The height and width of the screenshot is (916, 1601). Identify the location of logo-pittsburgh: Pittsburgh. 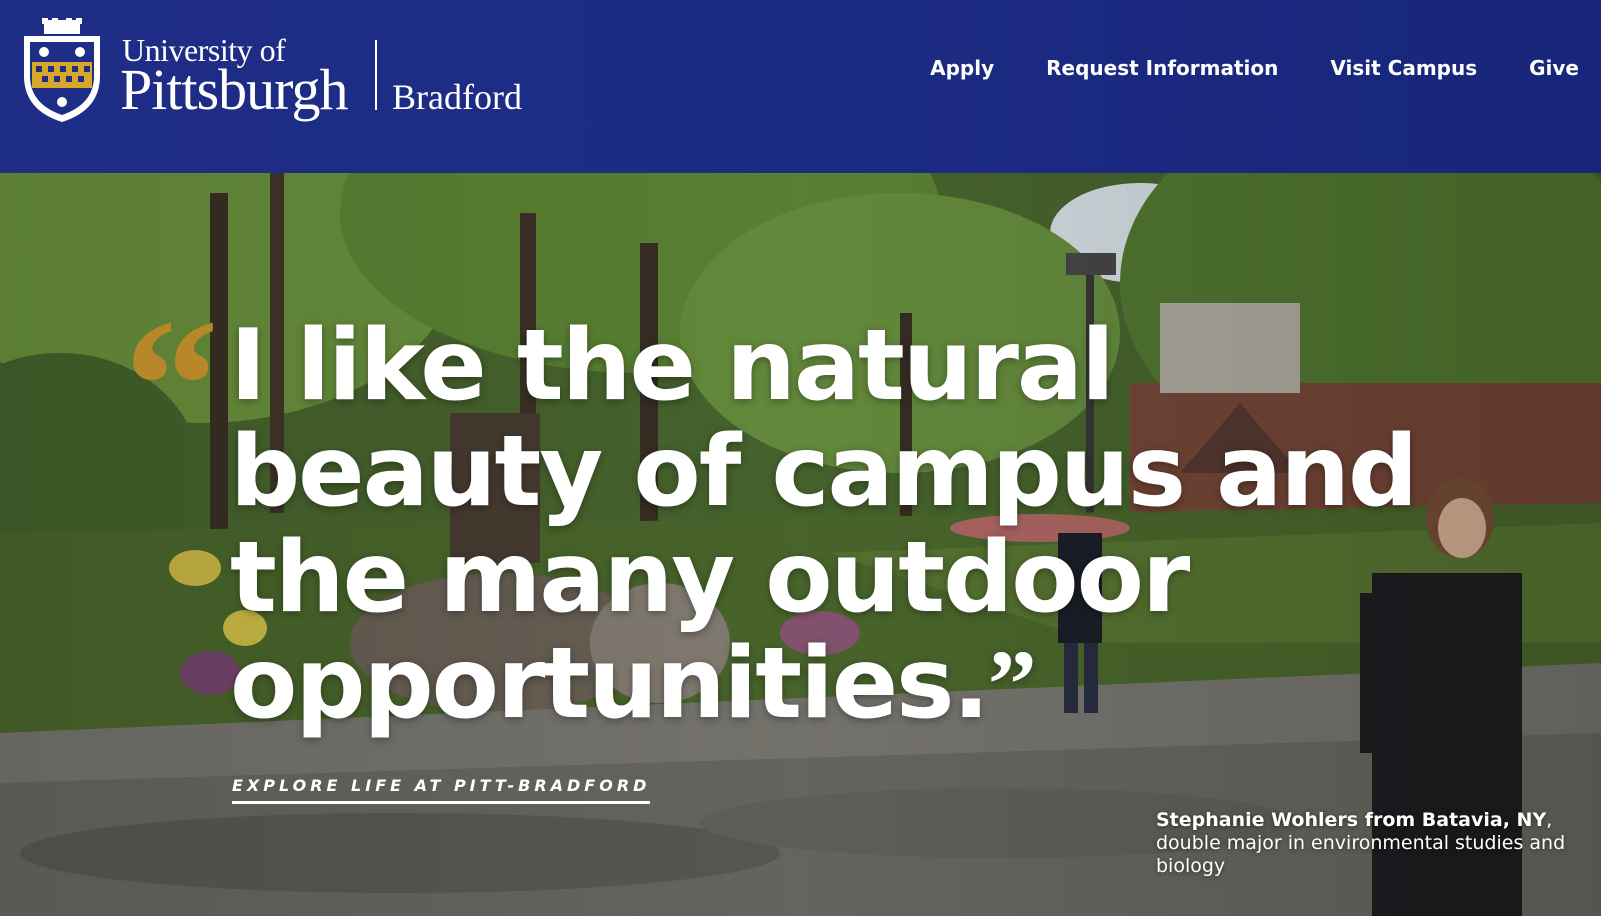
(234, 89).